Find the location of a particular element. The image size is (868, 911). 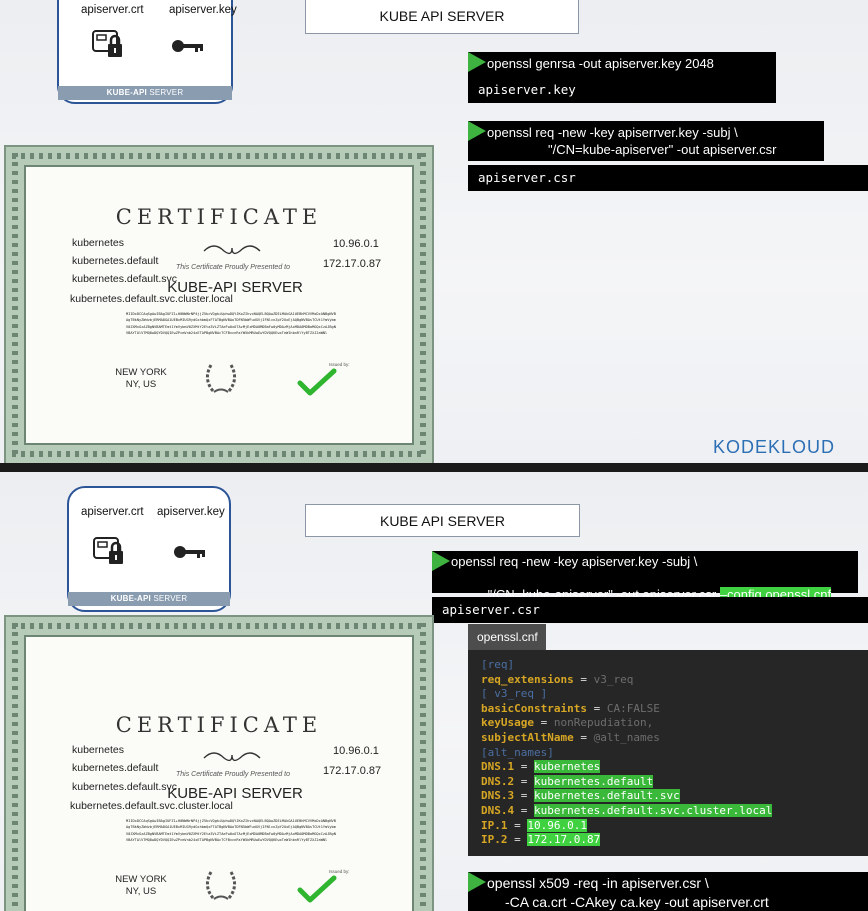

cnf-token: kubernetes.default is located at coordinates (594, 781).